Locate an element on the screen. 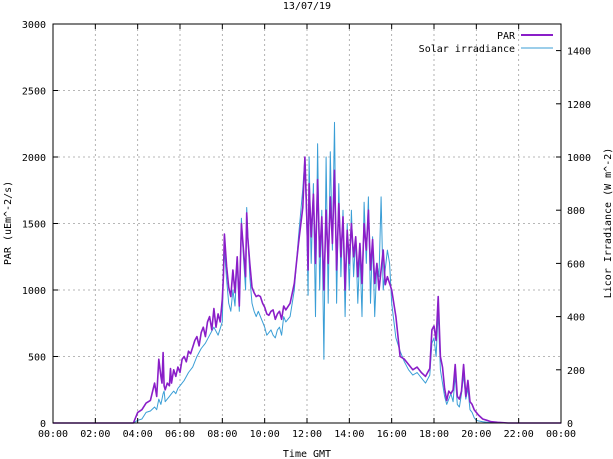 The image size is (613, 459). y-tick-label: 2500 is located at coordinates (34, 92).